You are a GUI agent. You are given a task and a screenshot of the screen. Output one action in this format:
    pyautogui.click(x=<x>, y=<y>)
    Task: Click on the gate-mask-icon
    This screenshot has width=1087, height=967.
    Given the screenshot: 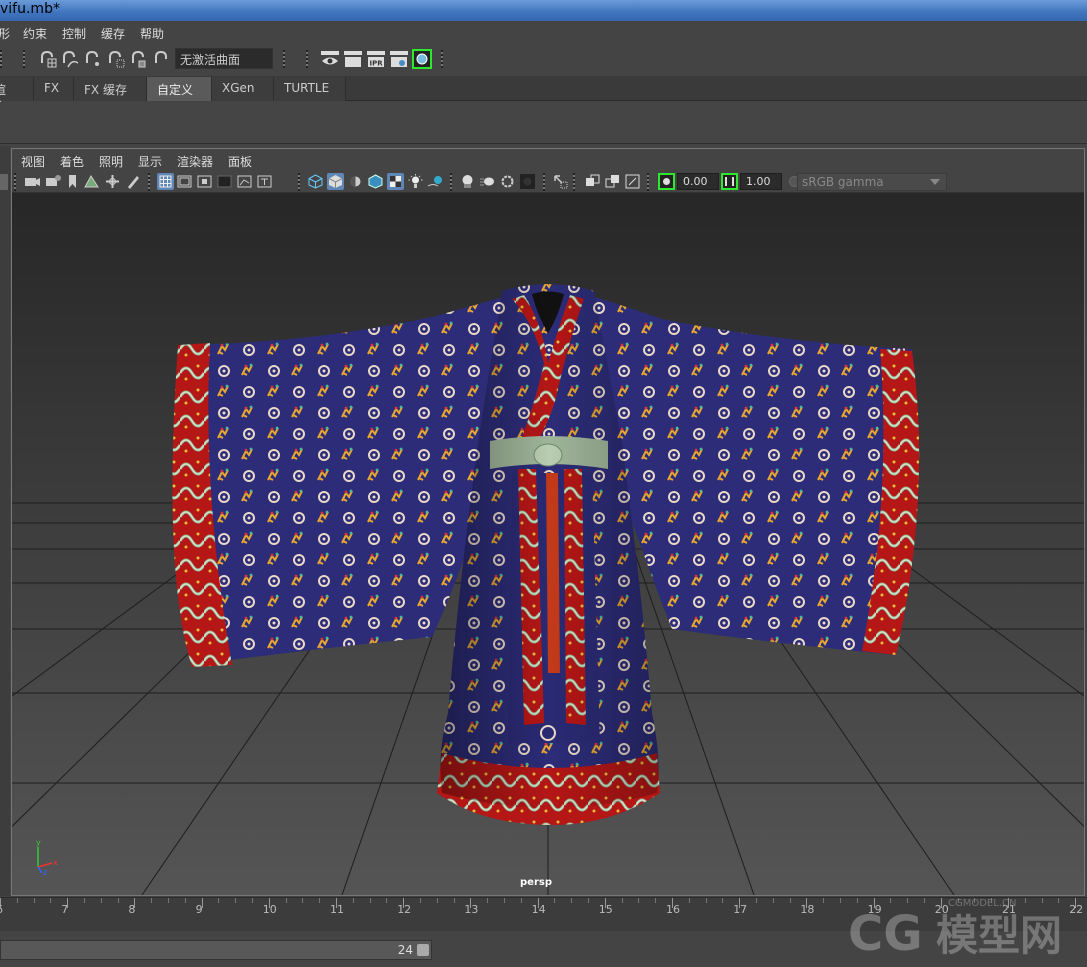 What is the action you would take?
    pyautogui.click(x=224, y=181)
    